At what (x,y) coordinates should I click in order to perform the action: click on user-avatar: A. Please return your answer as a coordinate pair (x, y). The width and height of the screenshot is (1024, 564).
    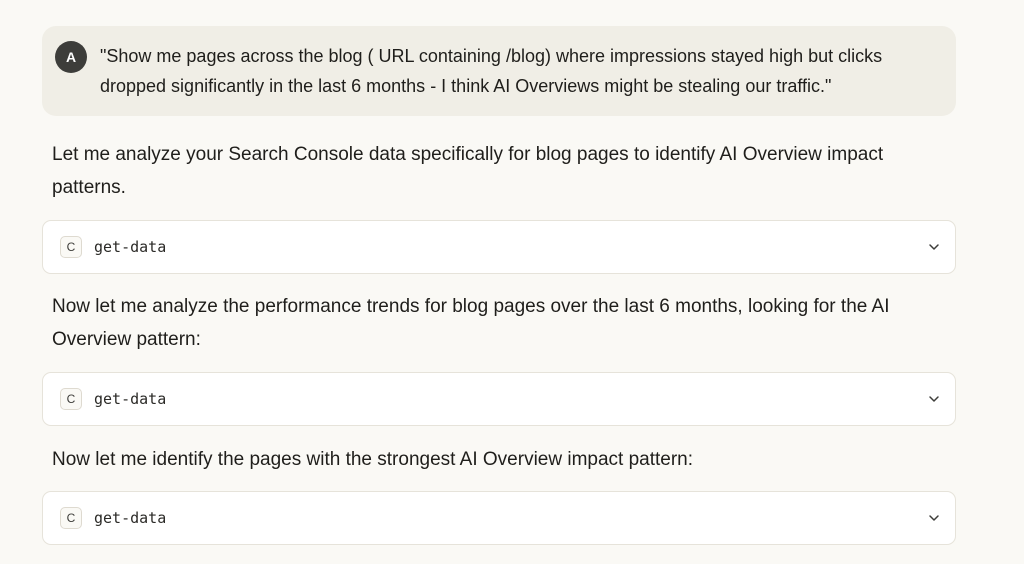
    Looking at the image, I should click on (71, 57).